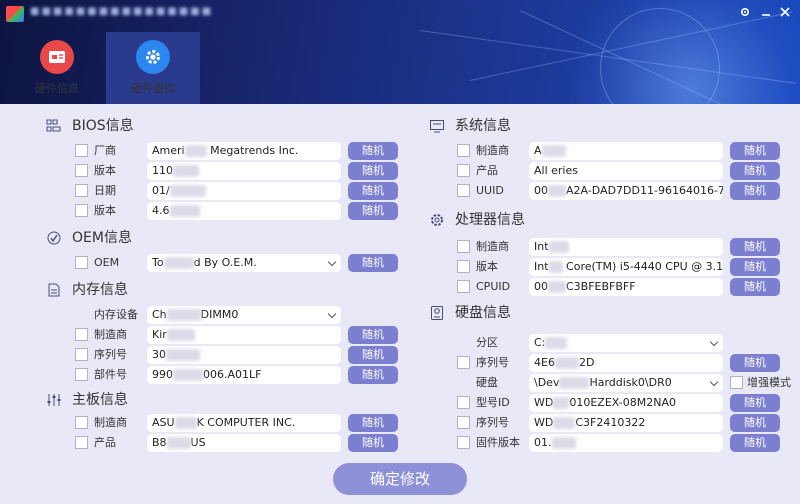  I want to click on tab-label: 硬件虚拟, so click(153, 88).